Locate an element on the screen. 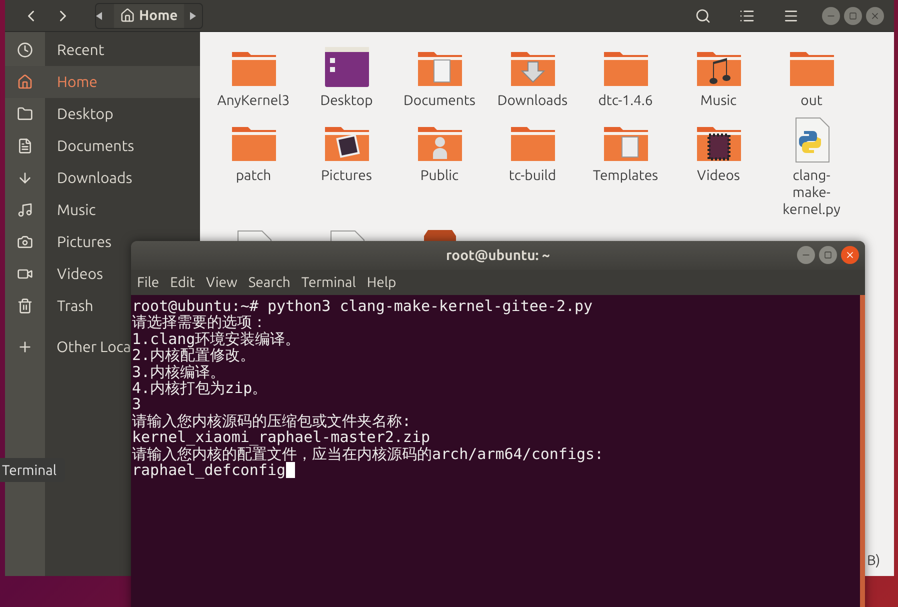  menu-item: Edit is located at coordinates (182, 282).